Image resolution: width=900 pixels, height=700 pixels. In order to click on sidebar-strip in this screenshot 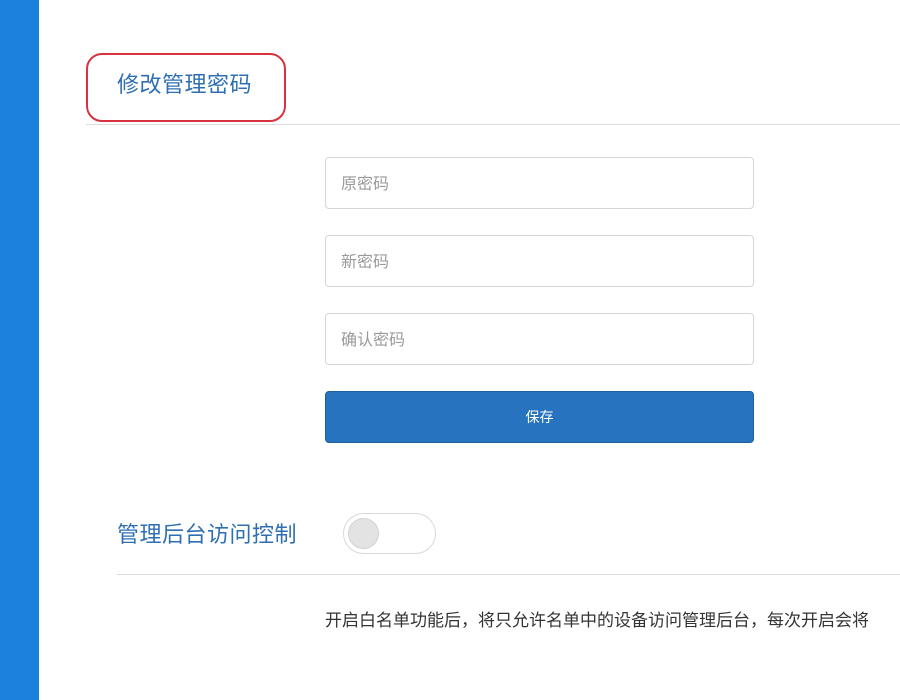, I will do `click(19, 350)`.